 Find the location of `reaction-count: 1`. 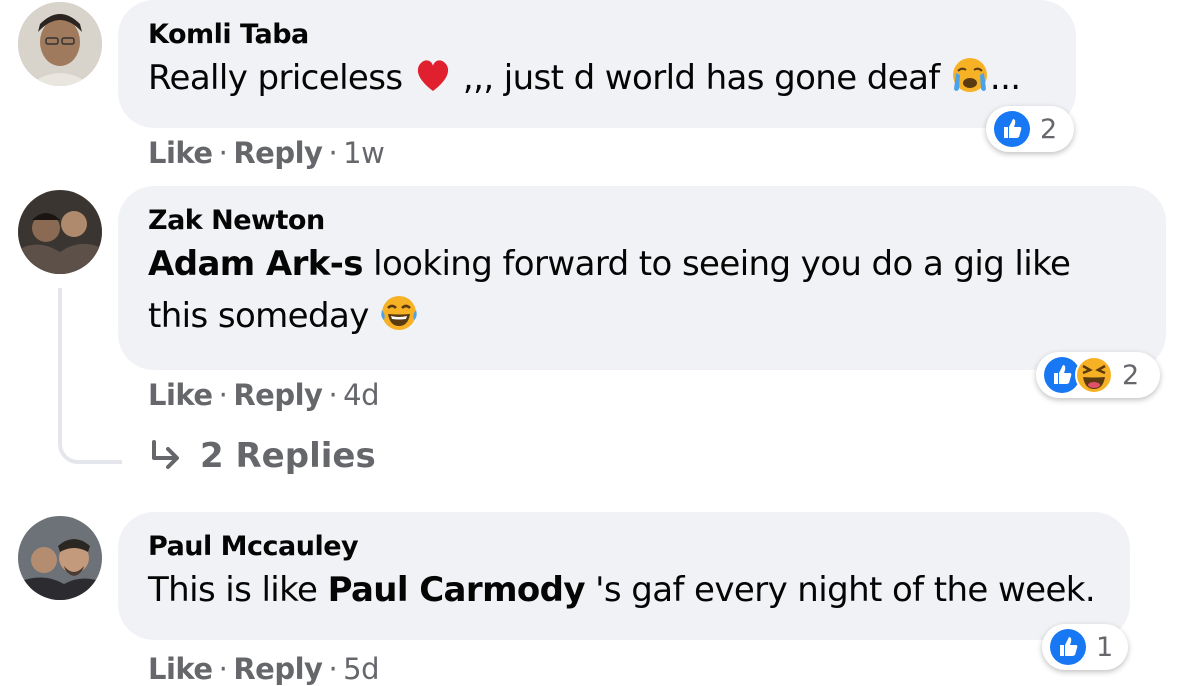

reaction-count: 1 is located at coordinates (1105, 647).